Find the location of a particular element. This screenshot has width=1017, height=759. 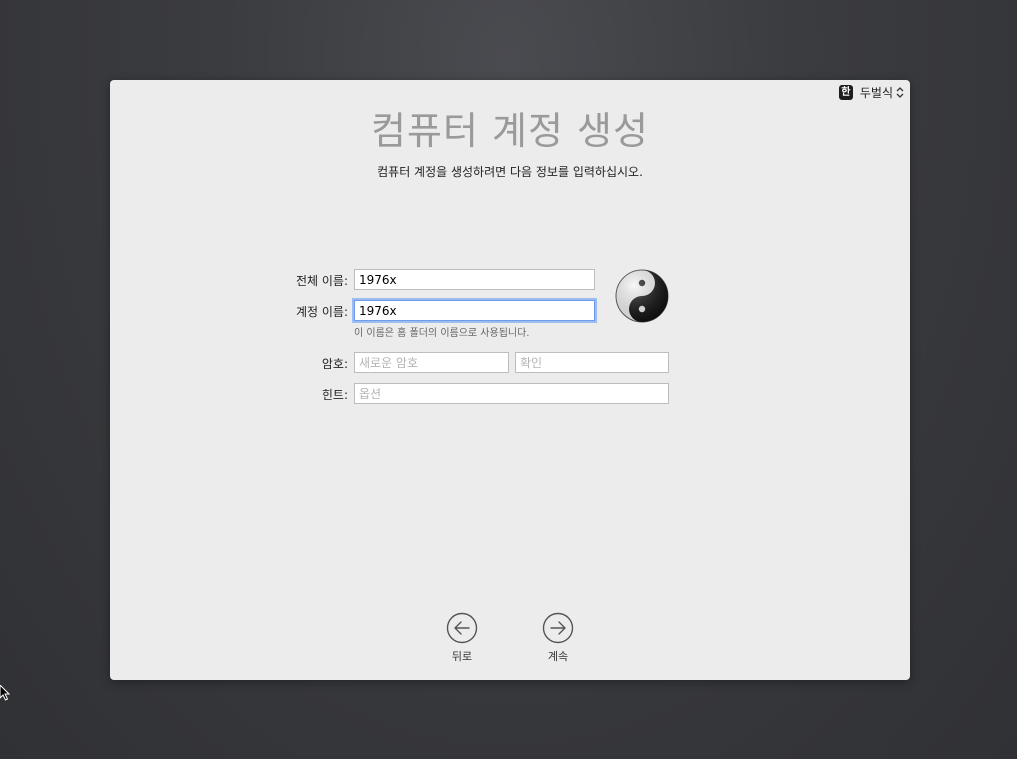

page-subtitle: 컴퓨터 계정을 생성하려면 다음 정보를 입력하십시오. is located at coordinates (510, 172).